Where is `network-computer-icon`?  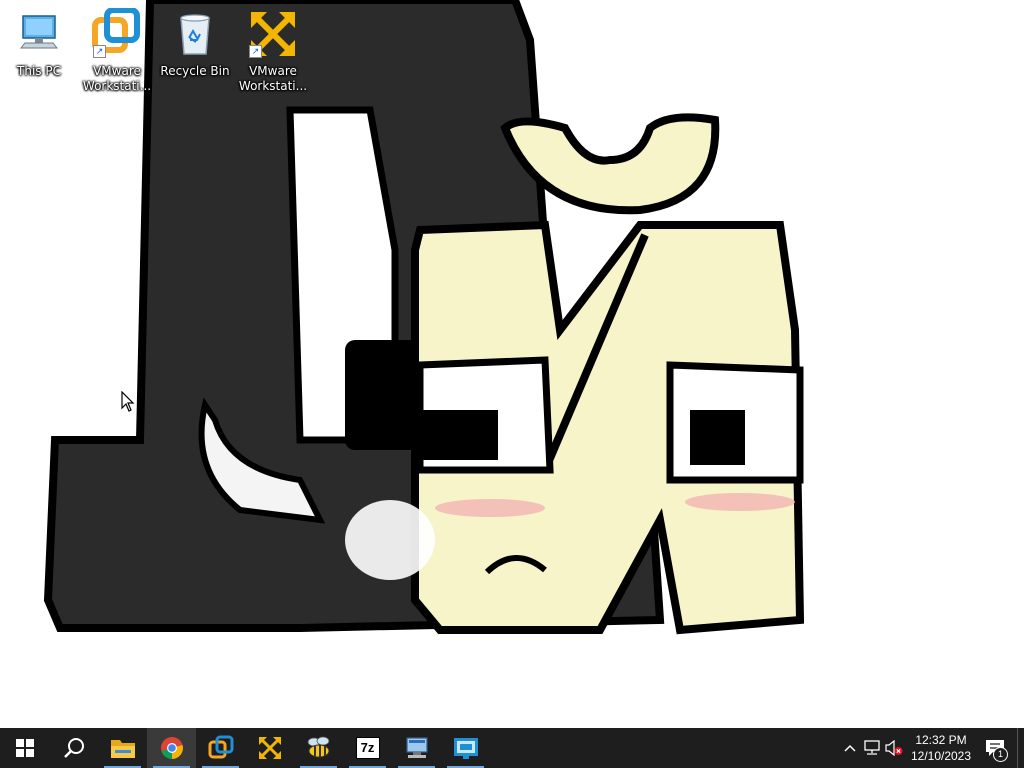 network-computer-icon is located at coordinates (416, 747).